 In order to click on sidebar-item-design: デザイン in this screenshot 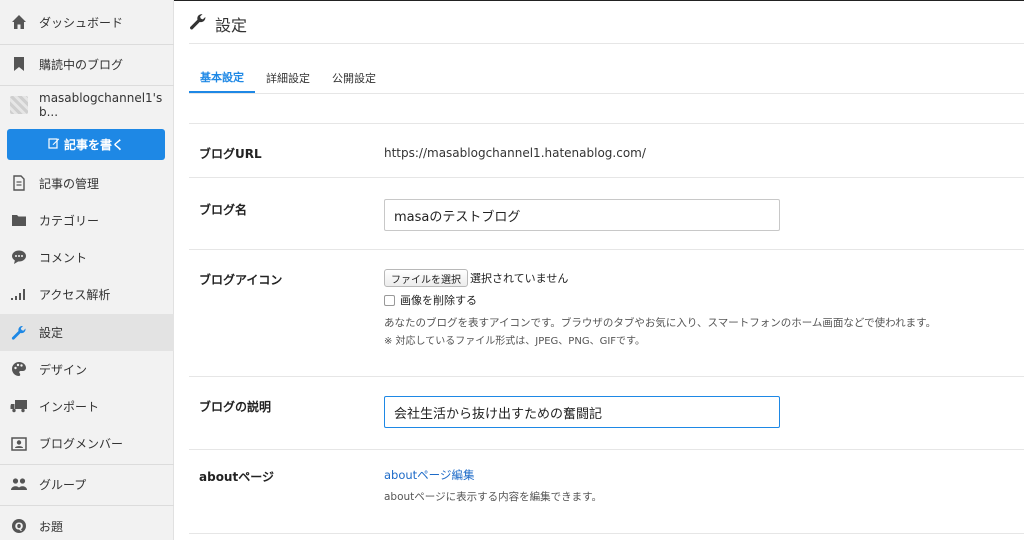, I will do `click(87, 369)`.